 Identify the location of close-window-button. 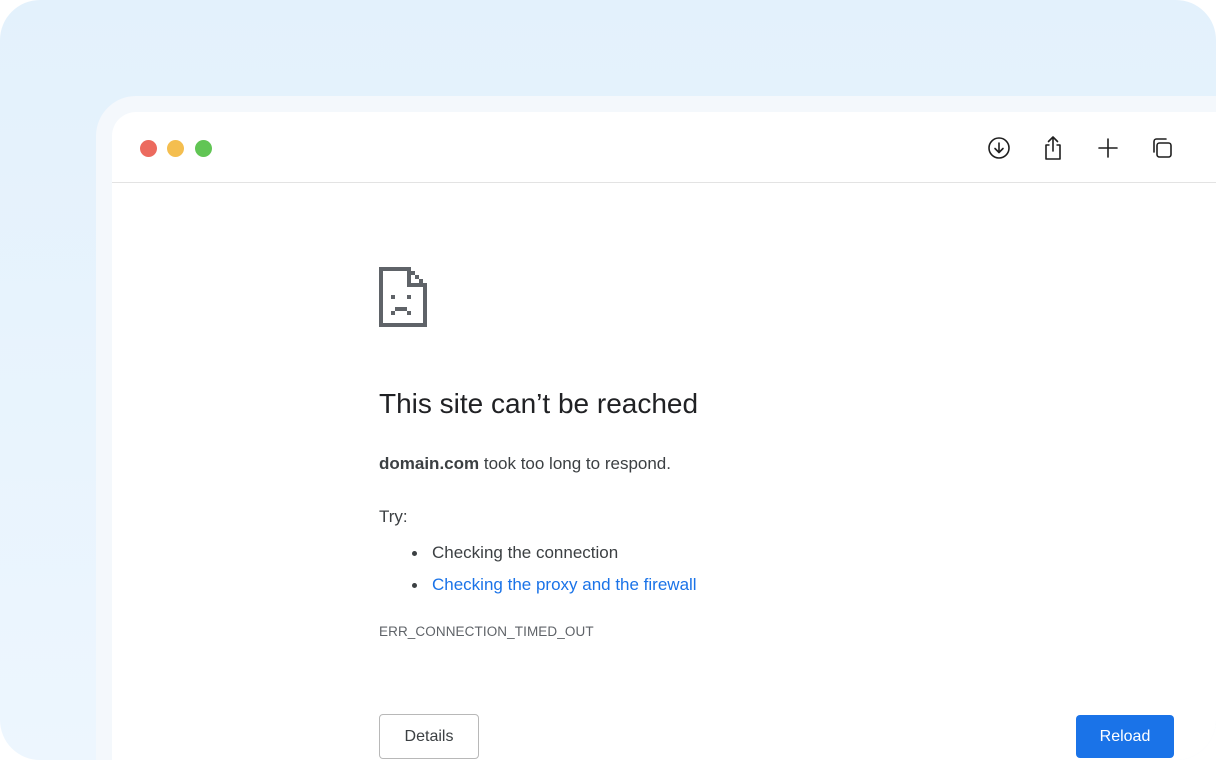
(148, 148).